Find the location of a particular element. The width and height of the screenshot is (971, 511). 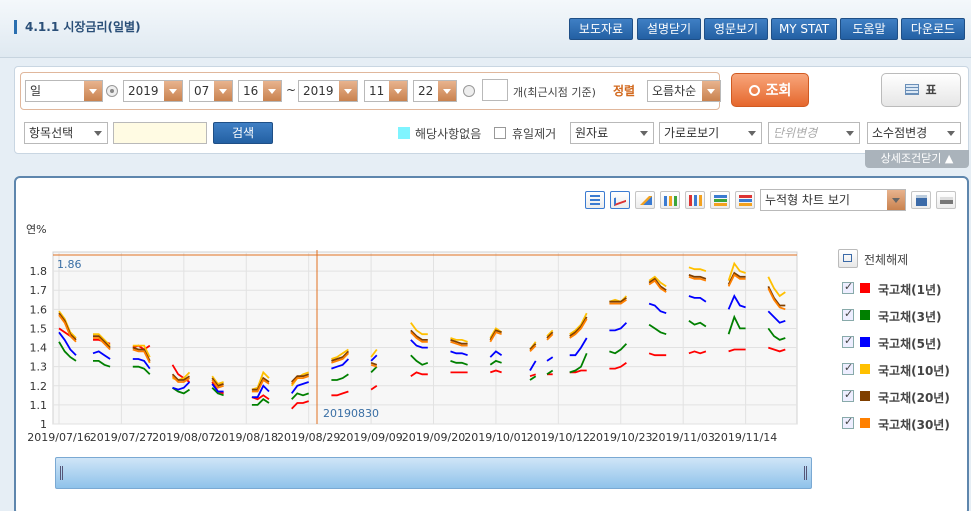

left-handle is located at coordinates (61, 473).